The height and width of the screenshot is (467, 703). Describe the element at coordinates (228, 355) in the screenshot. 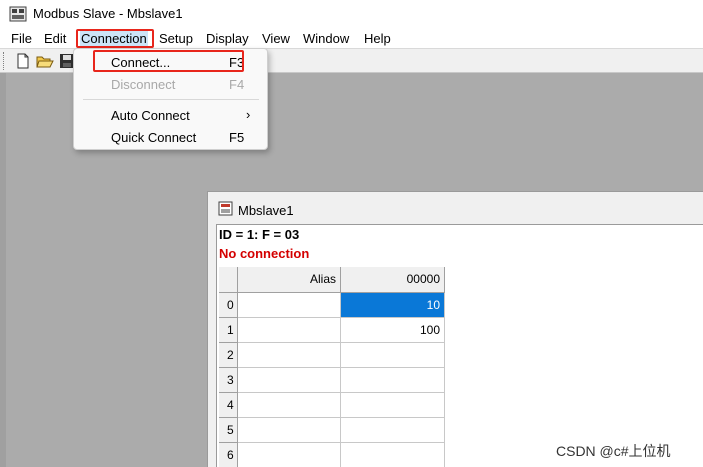

I see `row-header: 2` at that location.